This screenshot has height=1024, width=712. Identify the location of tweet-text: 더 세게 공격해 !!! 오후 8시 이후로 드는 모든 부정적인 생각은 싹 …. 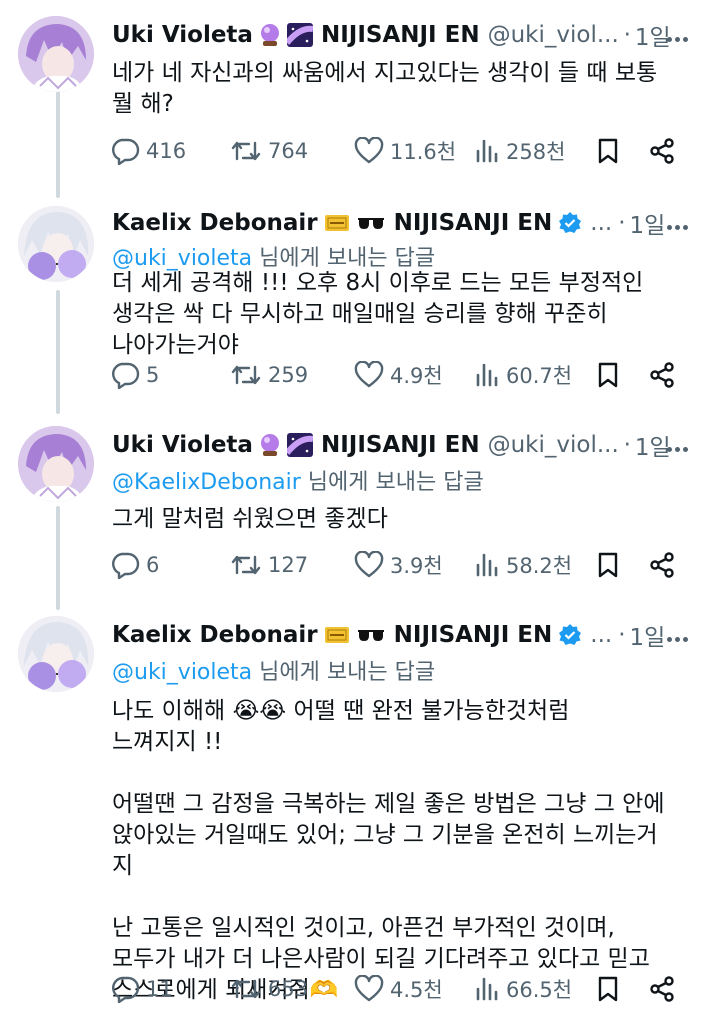
(378, 314).